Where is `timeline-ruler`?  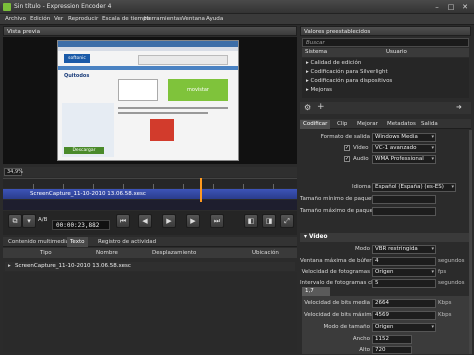
timeline-ruler is located at coordinates (150, 183).